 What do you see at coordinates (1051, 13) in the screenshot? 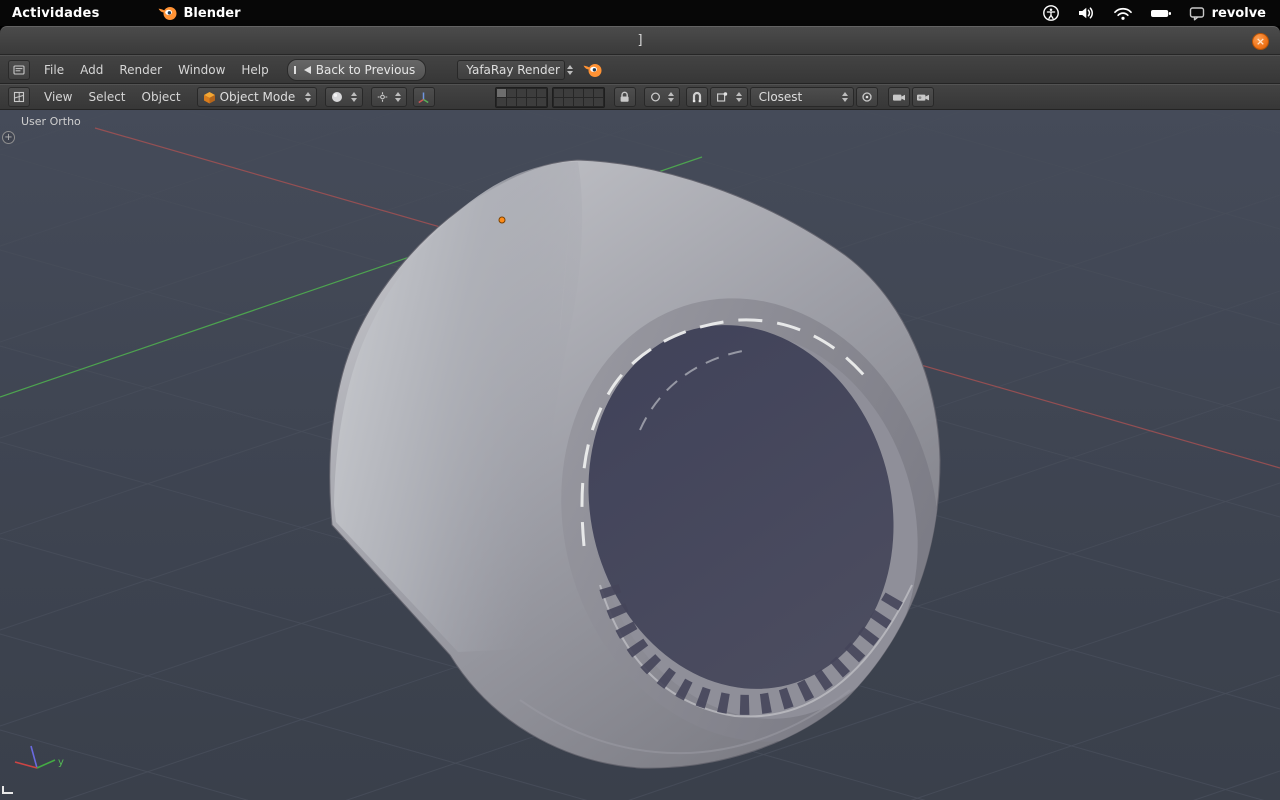
I see `accessibility-icon` at bounding box center [1051, 13].